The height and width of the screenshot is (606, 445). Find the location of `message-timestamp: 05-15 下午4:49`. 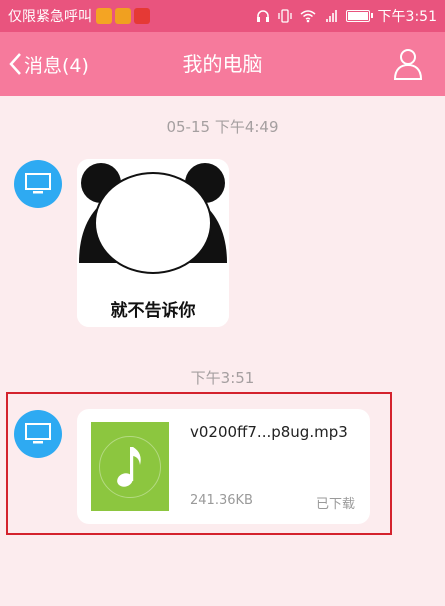

message-timestamp: 05-15 下午4:49 is located at coordinates (222, 127).